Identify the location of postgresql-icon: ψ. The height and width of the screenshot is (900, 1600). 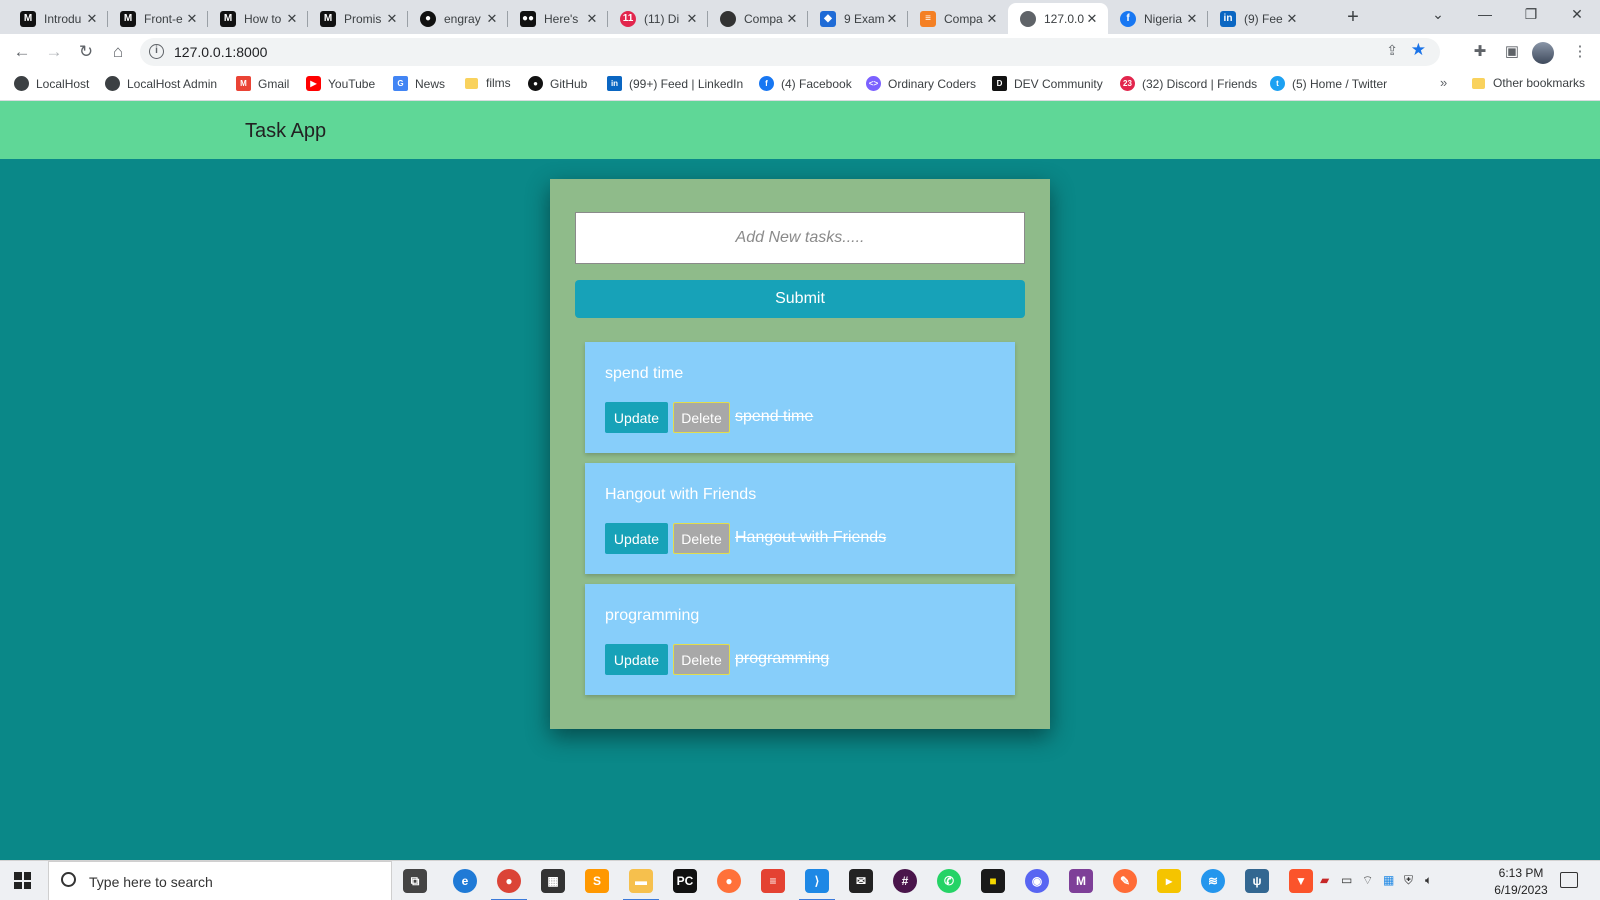
(1257, 881).